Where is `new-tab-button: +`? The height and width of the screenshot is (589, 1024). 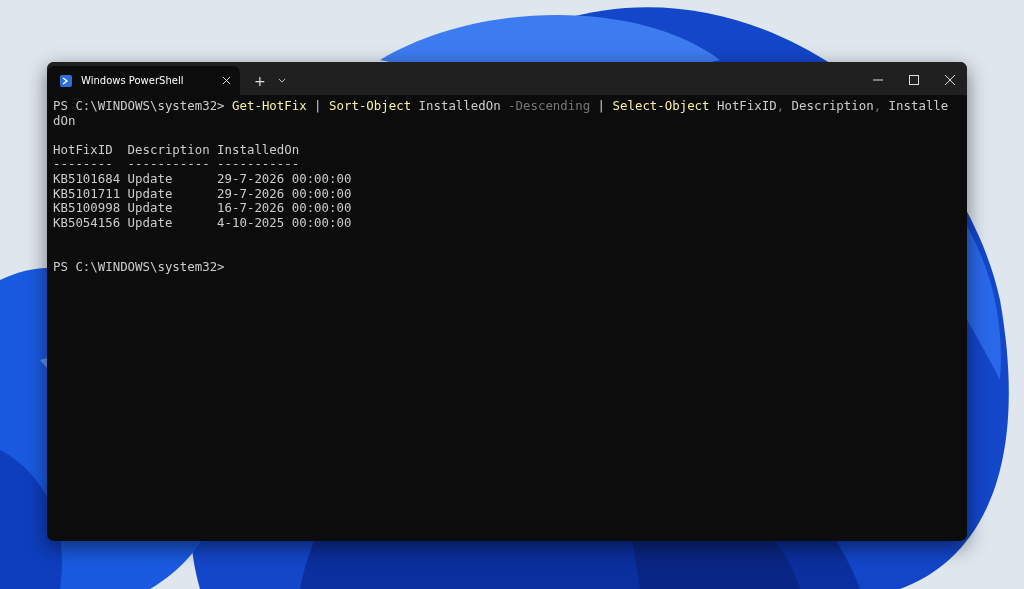 new-tab-button: + is located at coordinates (260, 80).